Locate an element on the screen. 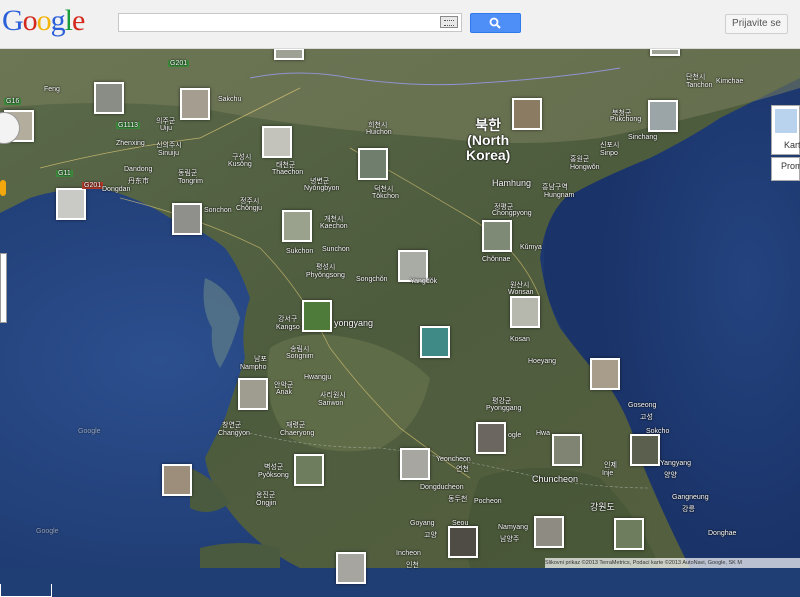 This screenshot has width=800, height=597. place-label: Sokcho is located at coordinates (658, 431).